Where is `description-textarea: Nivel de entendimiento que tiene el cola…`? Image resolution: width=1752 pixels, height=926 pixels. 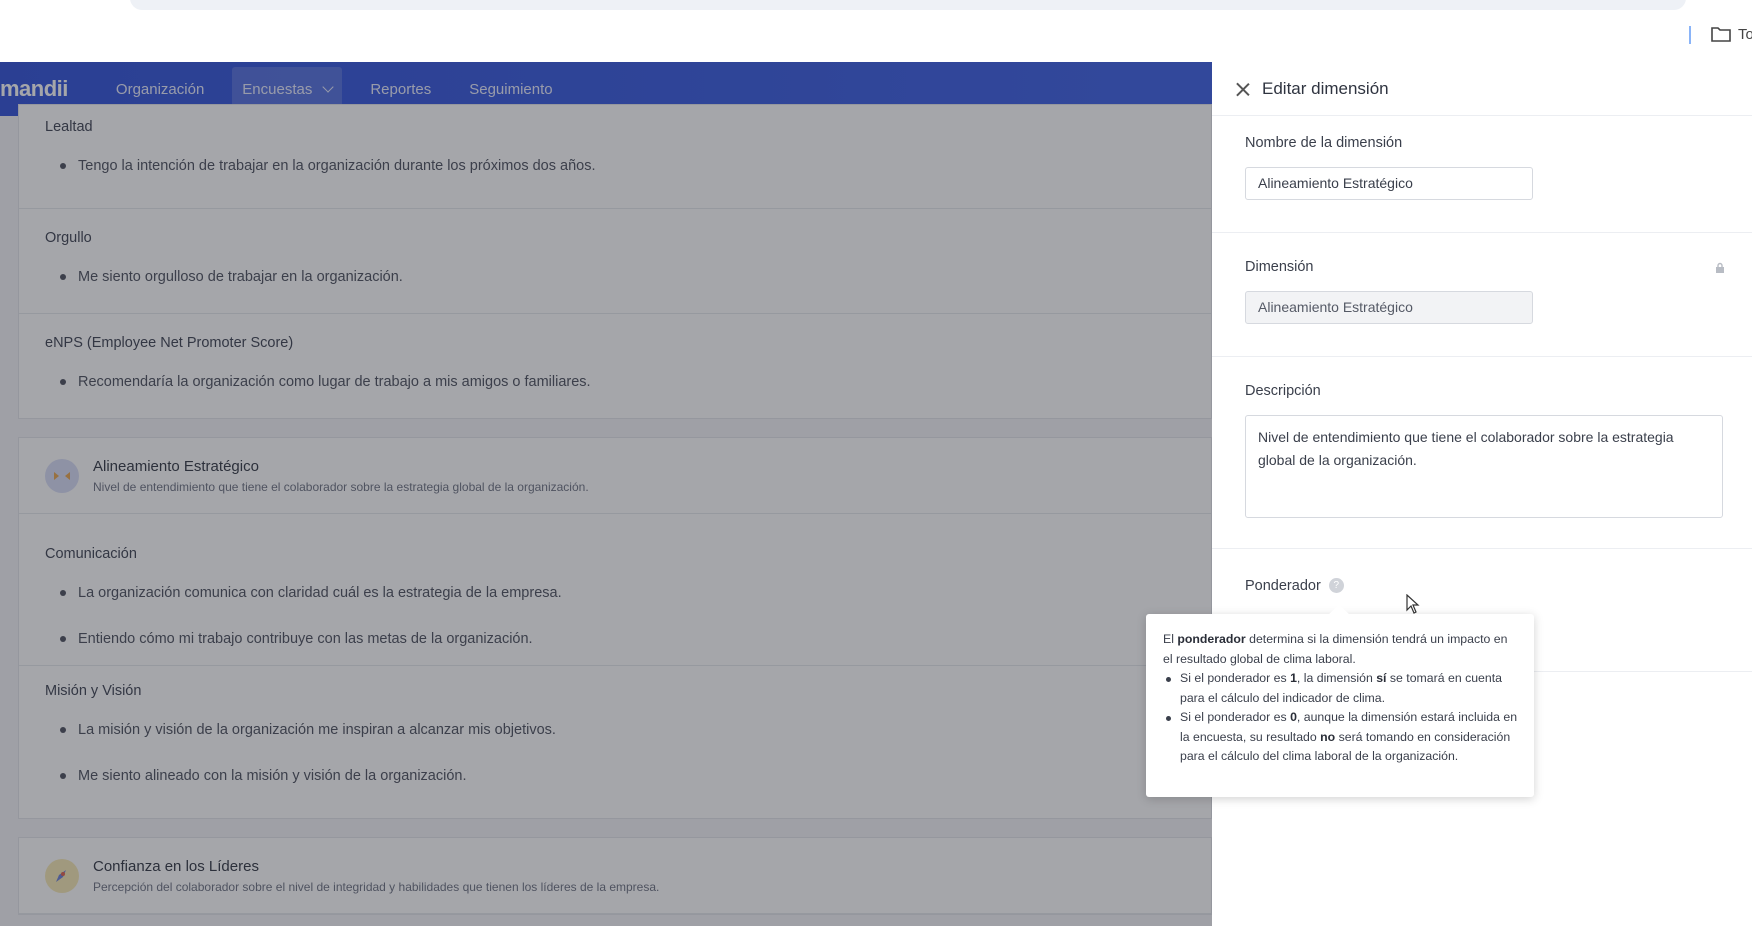 description-textarea: Nivel de entendimiento que tiene el cola… is located at coordinates (1484, 466).